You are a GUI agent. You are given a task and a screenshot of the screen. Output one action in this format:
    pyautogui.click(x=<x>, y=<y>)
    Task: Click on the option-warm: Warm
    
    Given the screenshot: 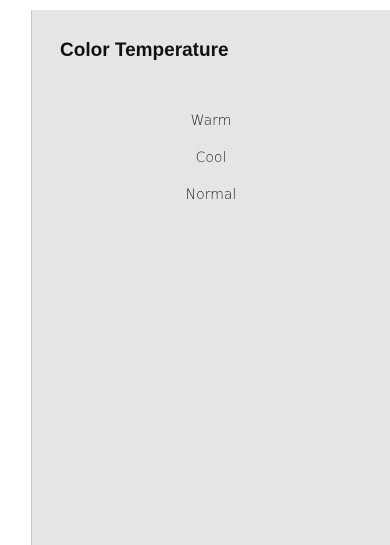 What is the action you would take?
    pyautogui.click(x=211, y=121)
    